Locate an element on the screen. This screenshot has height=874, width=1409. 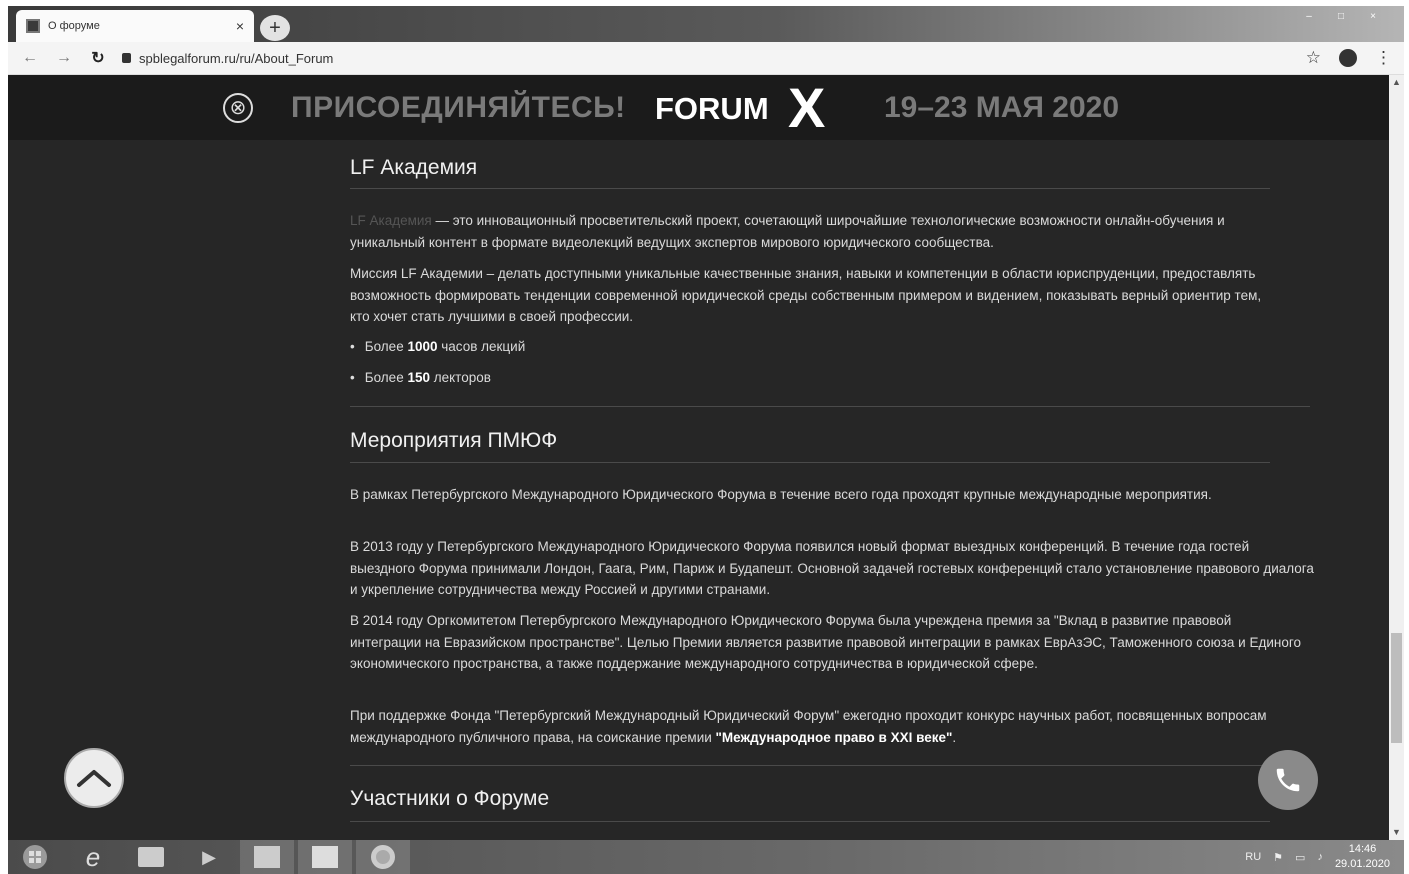
profile-avatar-icon is located at coordinates (1348, 58).